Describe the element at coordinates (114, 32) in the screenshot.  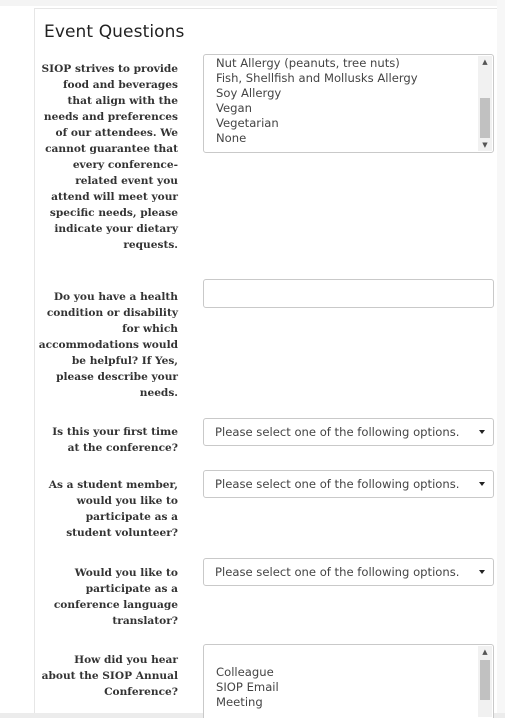
I see `section-title: Event Questions` at that location.